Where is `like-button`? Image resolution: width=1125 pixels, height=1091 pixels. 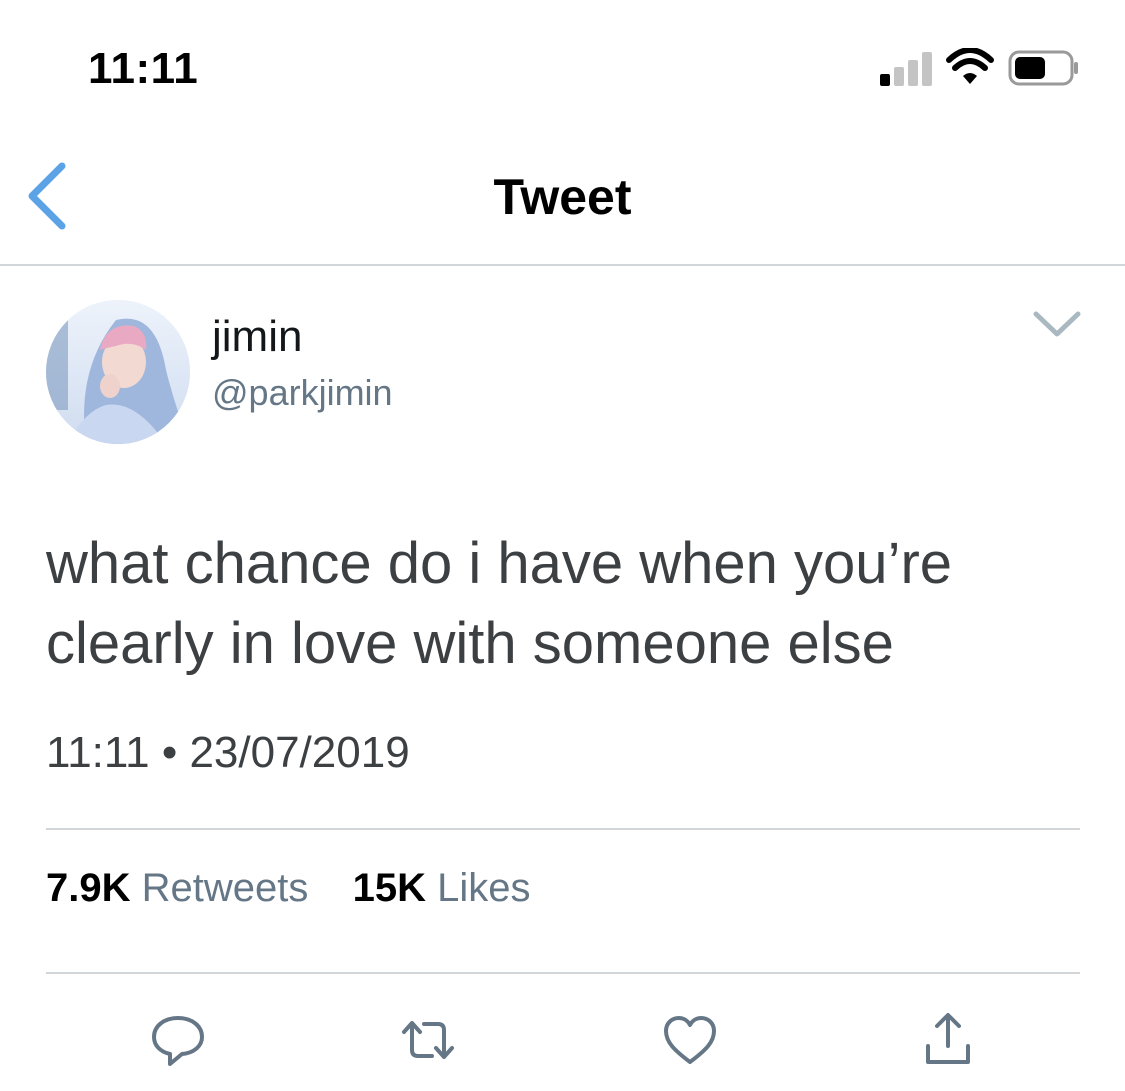 like-button is located at coordinates (690, 1040).